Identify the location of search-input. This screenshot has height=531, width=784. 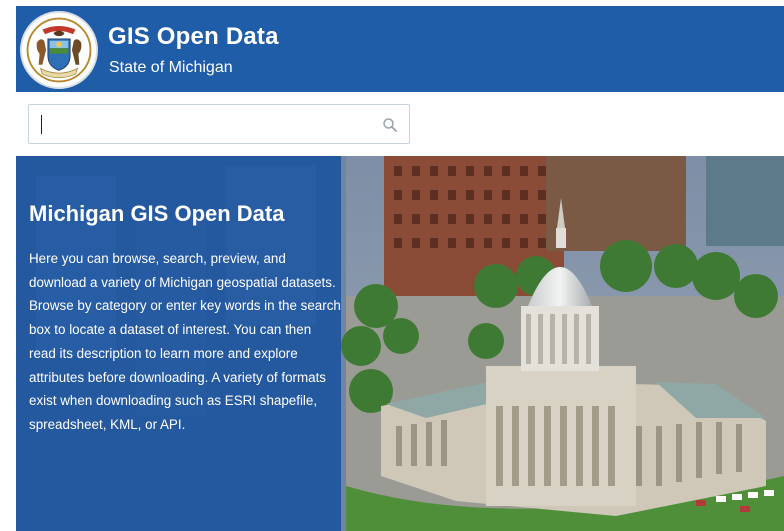
(204, 124).